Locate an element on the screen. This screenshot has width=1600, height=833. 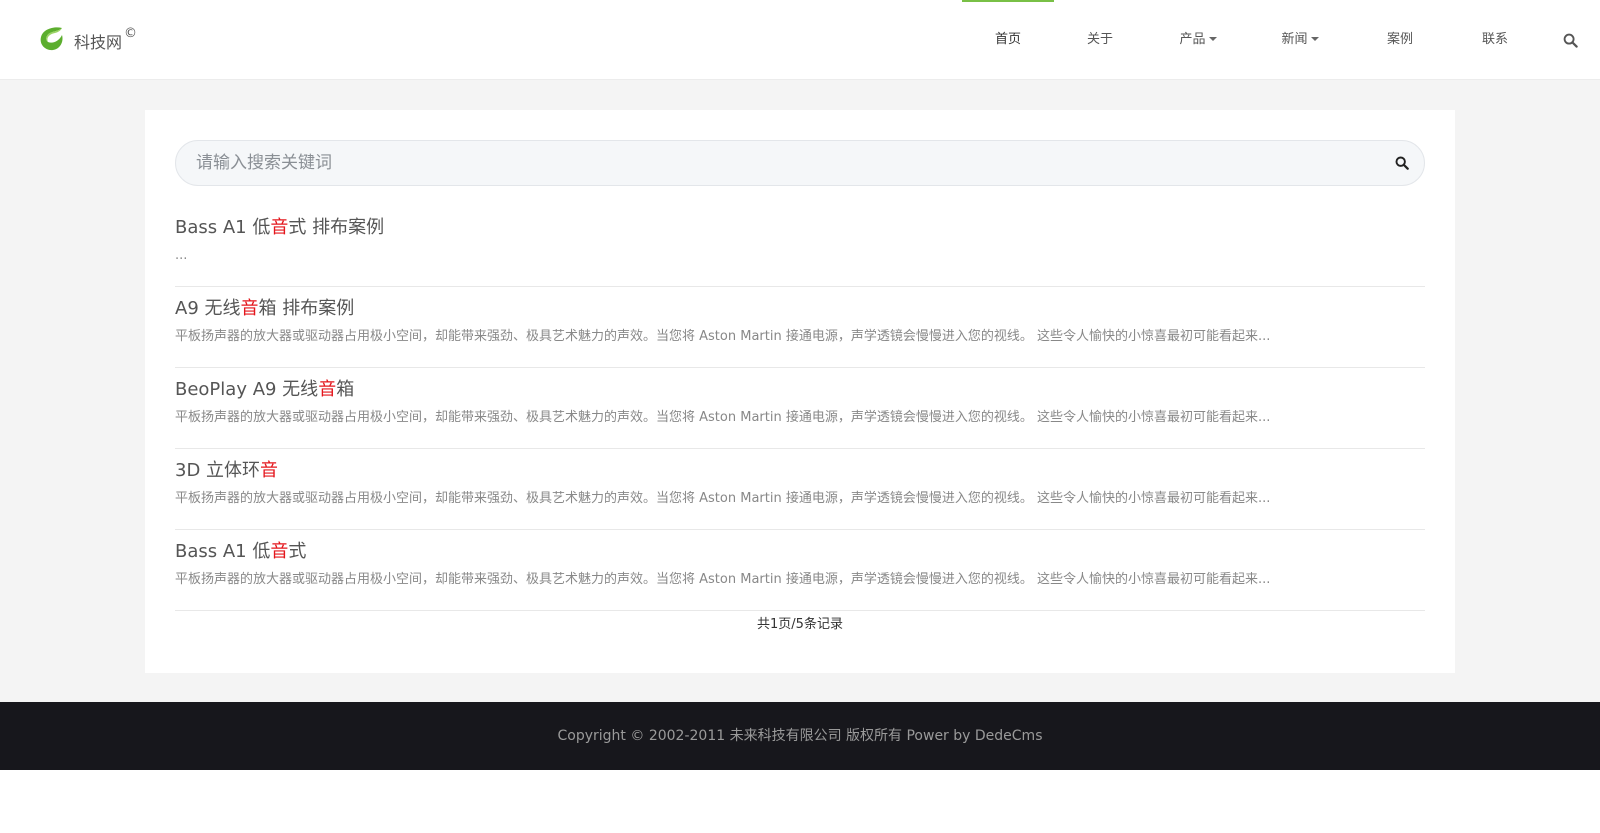
nav-item-about: 关于 is located at coordinates (1100, 40).